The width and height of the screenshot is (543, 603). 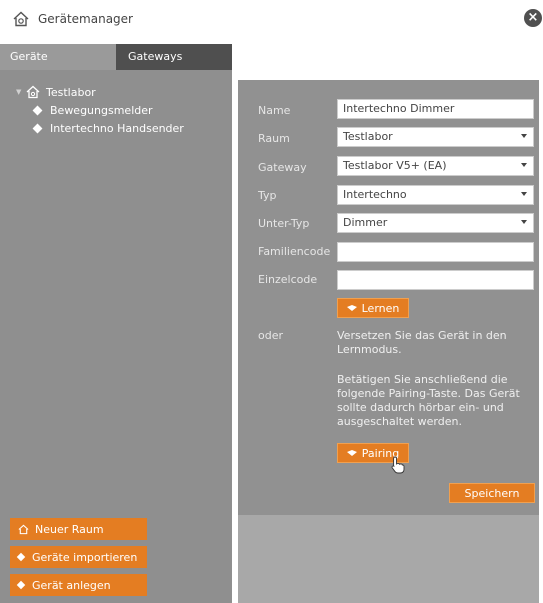 What do you see at coordinates (294, 251) in the screenshot?
I see `family-code-label: Familiencode` at bounding box center [294, 251].